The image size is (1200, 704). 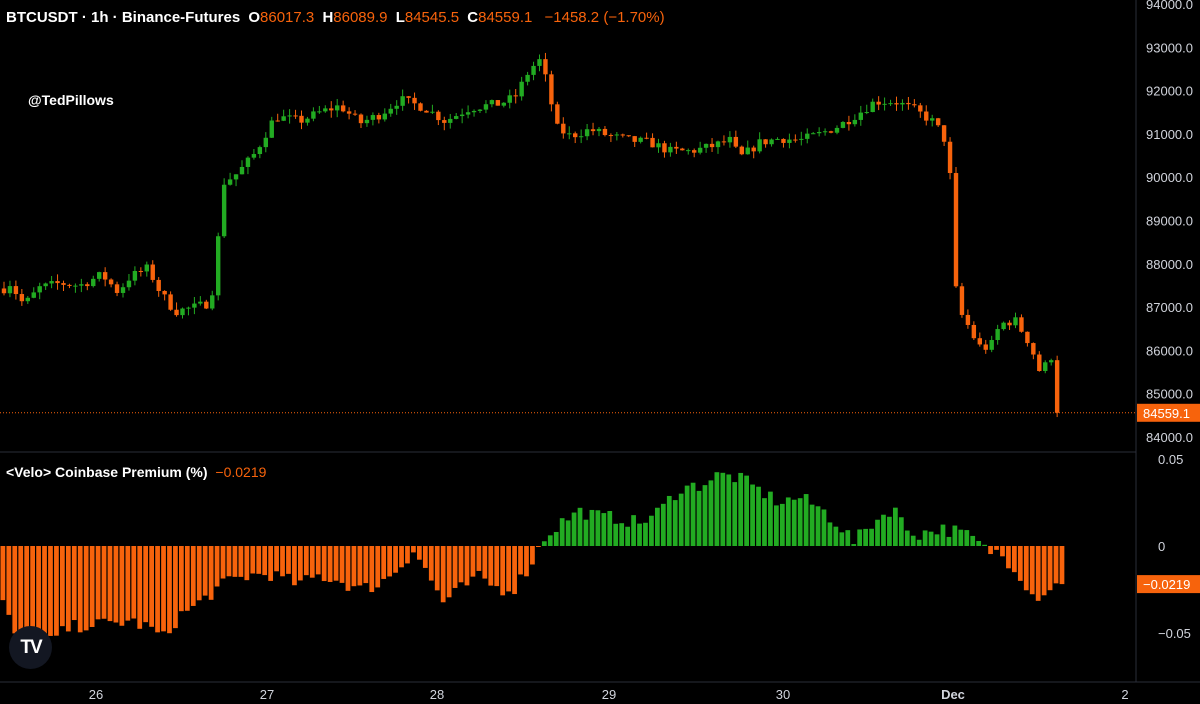 What do you see at coordinates (107, 472) in the screenshot?
I see `indicator-name: <Velo> Coinbase Premium (%)` at bounding box center [107, 472].